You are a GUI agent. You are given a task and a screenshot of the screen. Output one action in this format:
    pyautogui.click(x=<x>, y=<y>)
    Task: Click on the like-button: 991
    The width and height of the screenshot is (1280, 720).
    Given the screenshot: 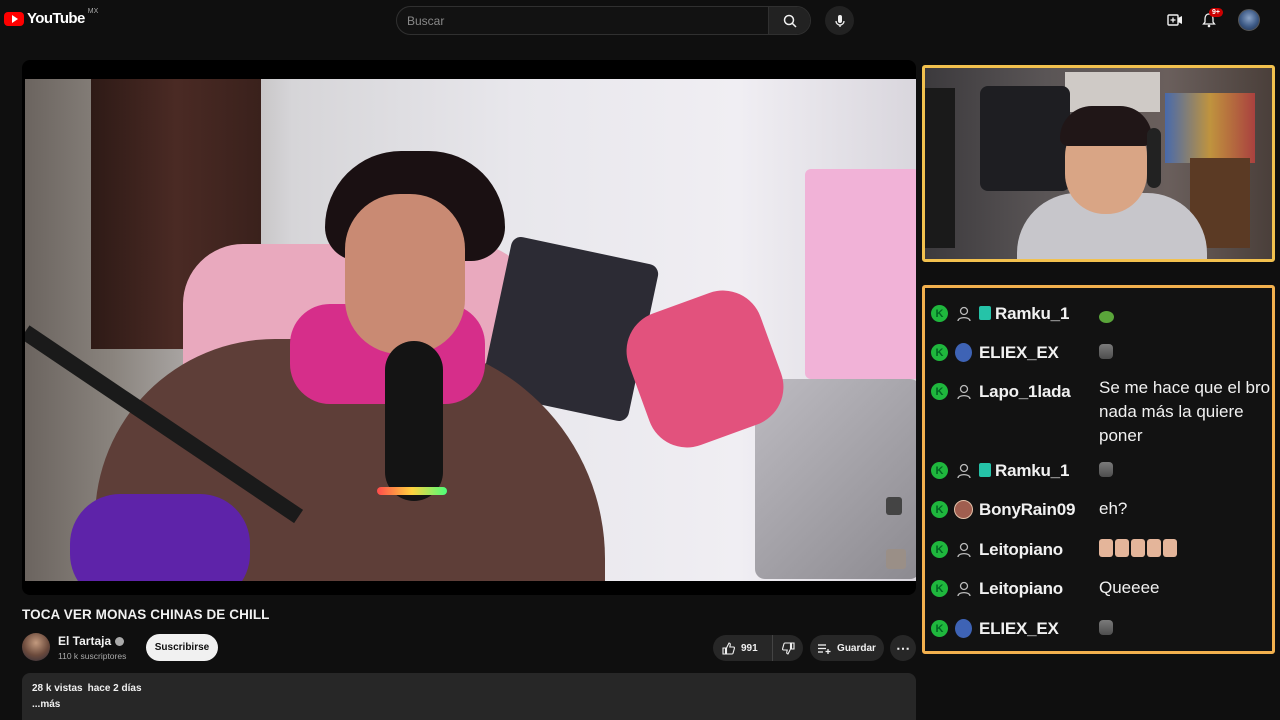 What is the action you would take?
    pyautogui.click(x=743, y=648)
    